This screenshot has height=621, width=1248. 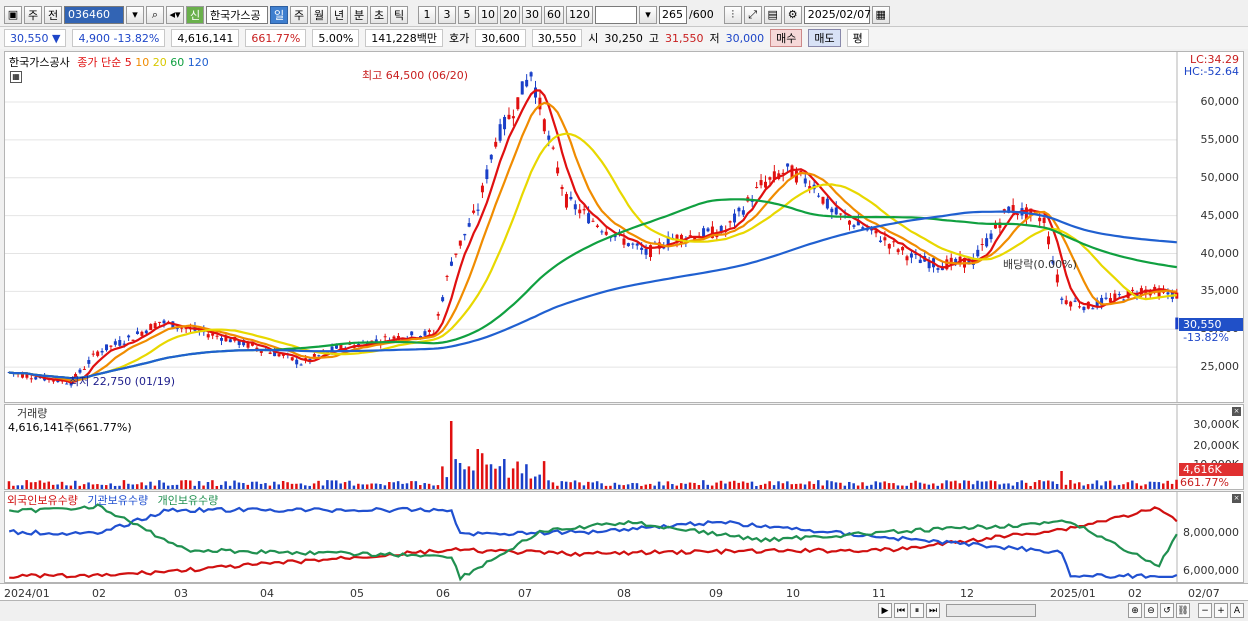 What do you see at coordinates (33, 14) in the screenshot?
I see `period-select: 주` at bounding box center [33, 14].